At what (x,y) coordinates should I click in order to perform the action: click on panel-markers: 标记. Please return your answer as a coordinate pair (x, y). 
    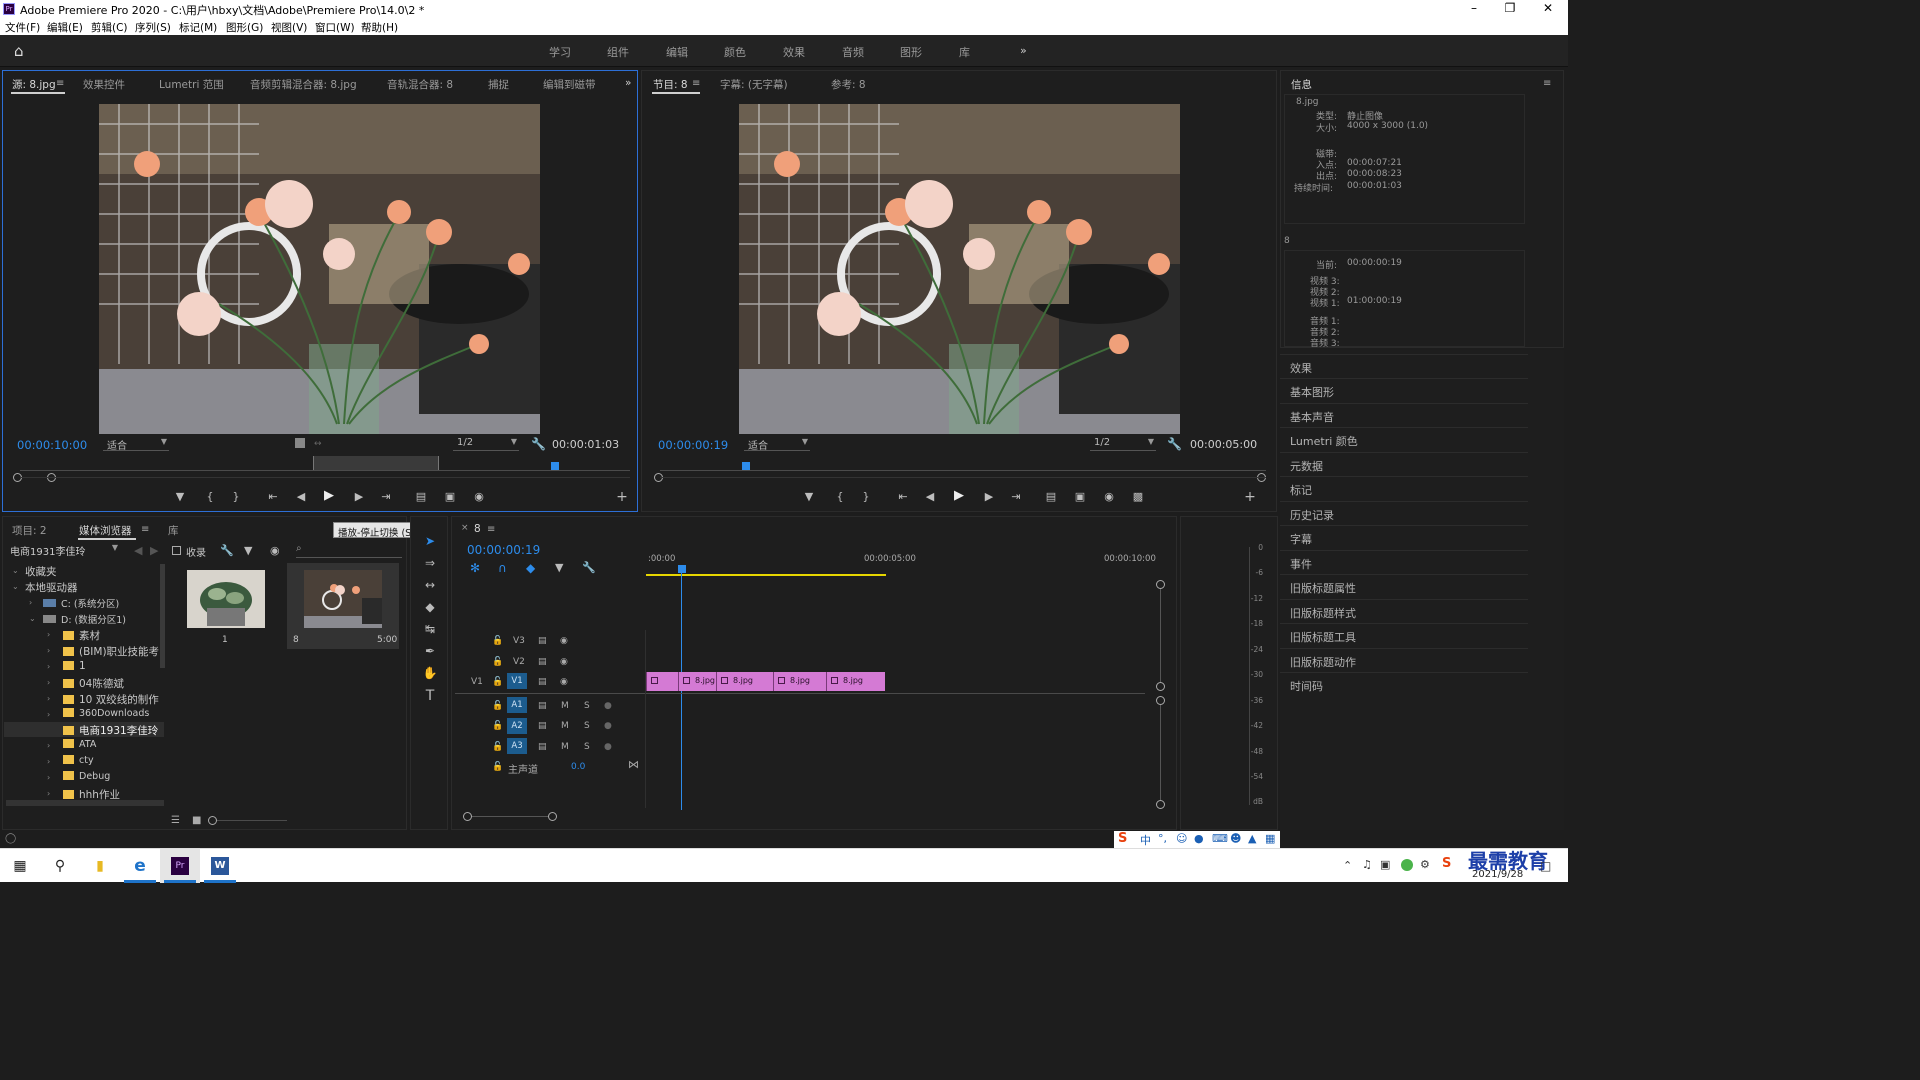
    Looking at the image, I should click on (1404, 488).